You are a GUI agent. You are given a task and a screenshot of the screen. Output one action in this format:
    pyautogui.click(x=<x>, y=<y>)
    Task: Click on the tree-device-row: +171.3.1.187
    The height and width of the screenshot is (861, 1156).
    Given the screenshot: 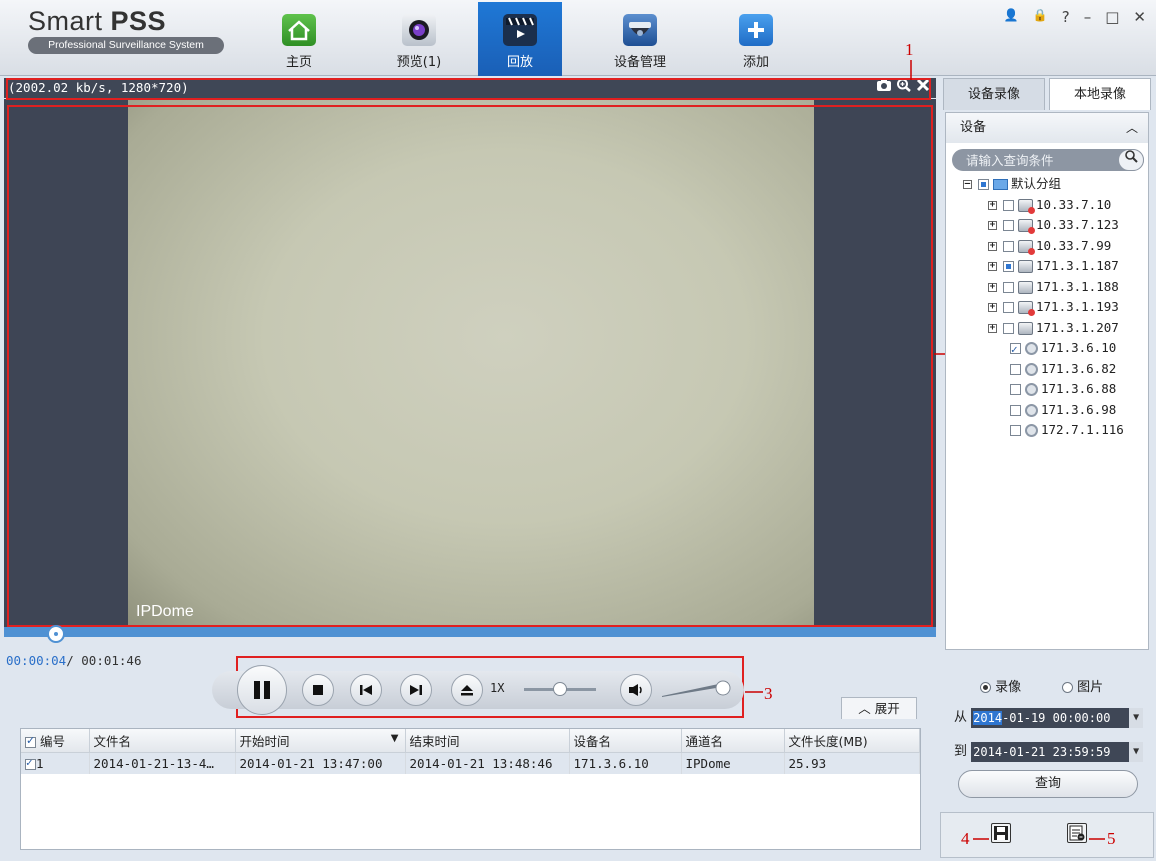 What is the action you would take?
    pyautogui.click(x=1055, y=266)
    